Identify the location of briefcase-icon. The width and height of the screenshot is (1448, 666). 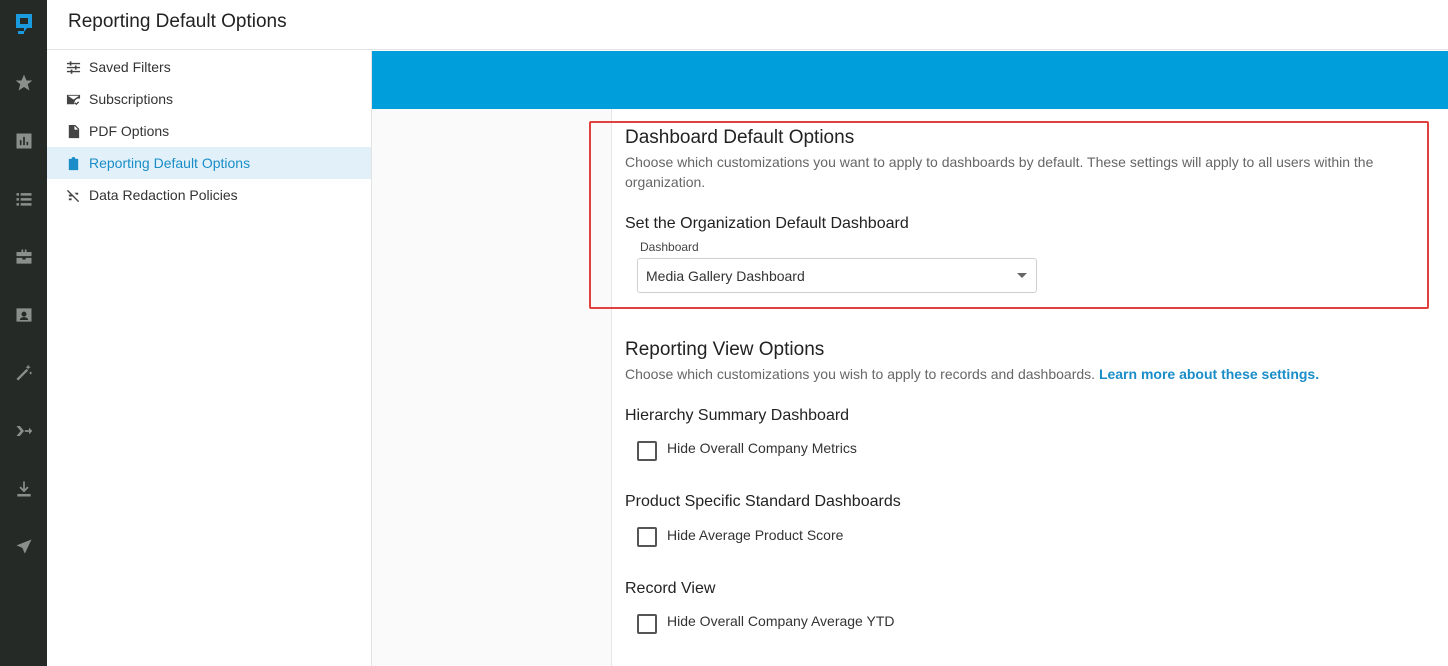
(23, 257).